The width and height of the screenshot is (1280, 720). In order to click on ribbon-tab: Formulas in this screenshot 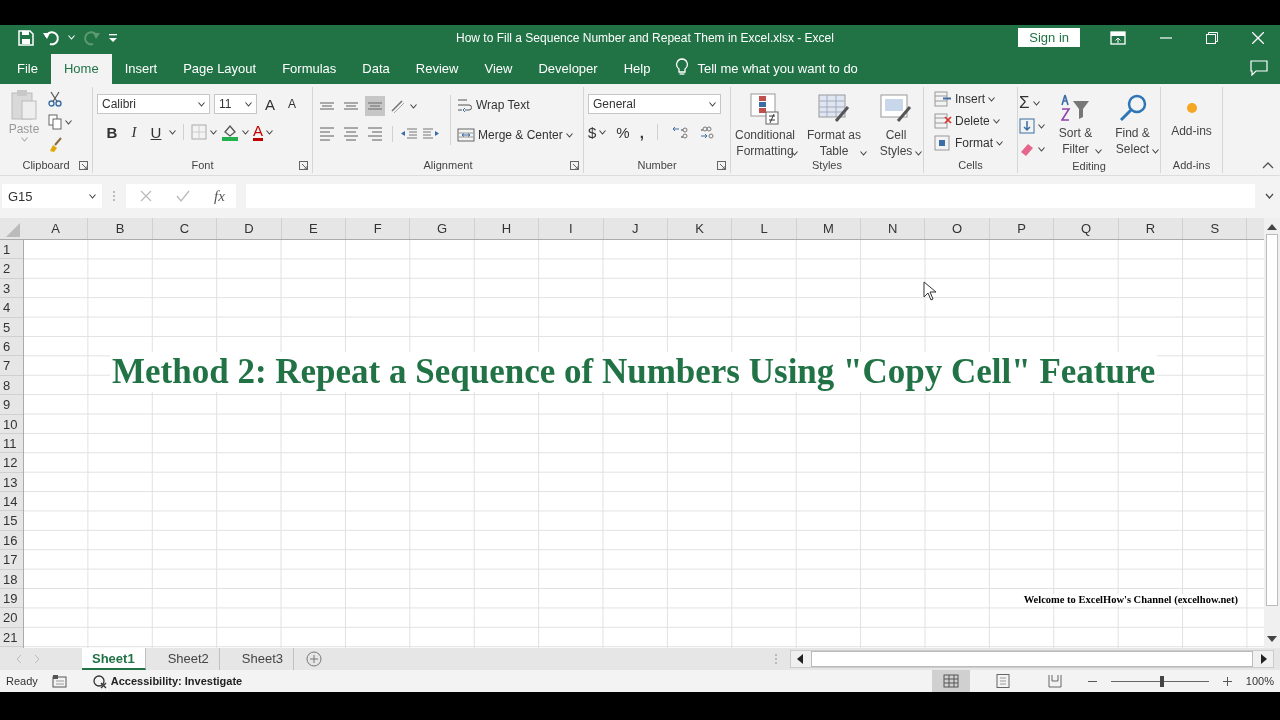, I will do `click(309, 69)`.